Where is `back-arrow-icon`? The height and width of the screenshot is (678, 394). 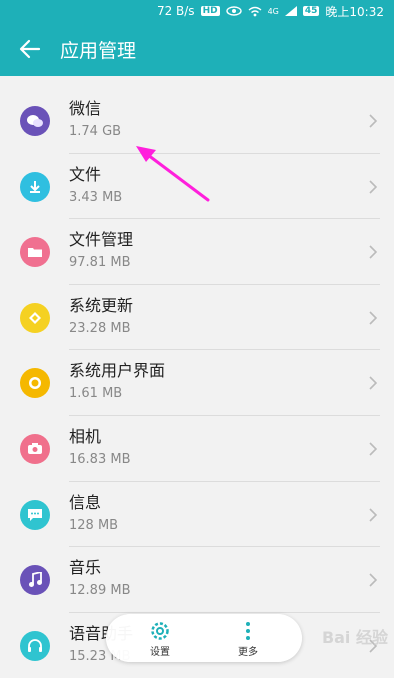
back-arrow-icon is located at coordinates (30, 49).